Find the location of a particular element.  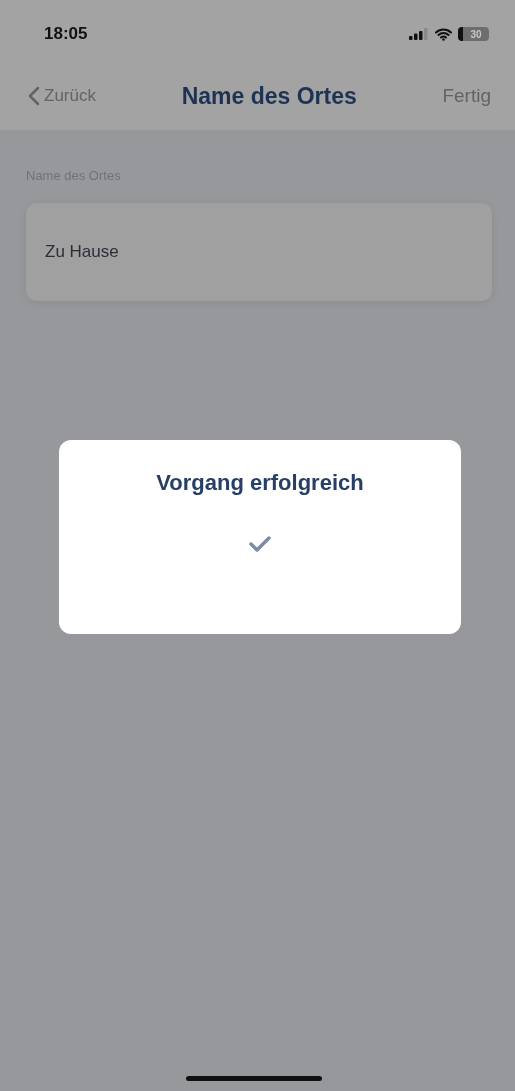

wifi-icon is located at coordinates (443, 34).